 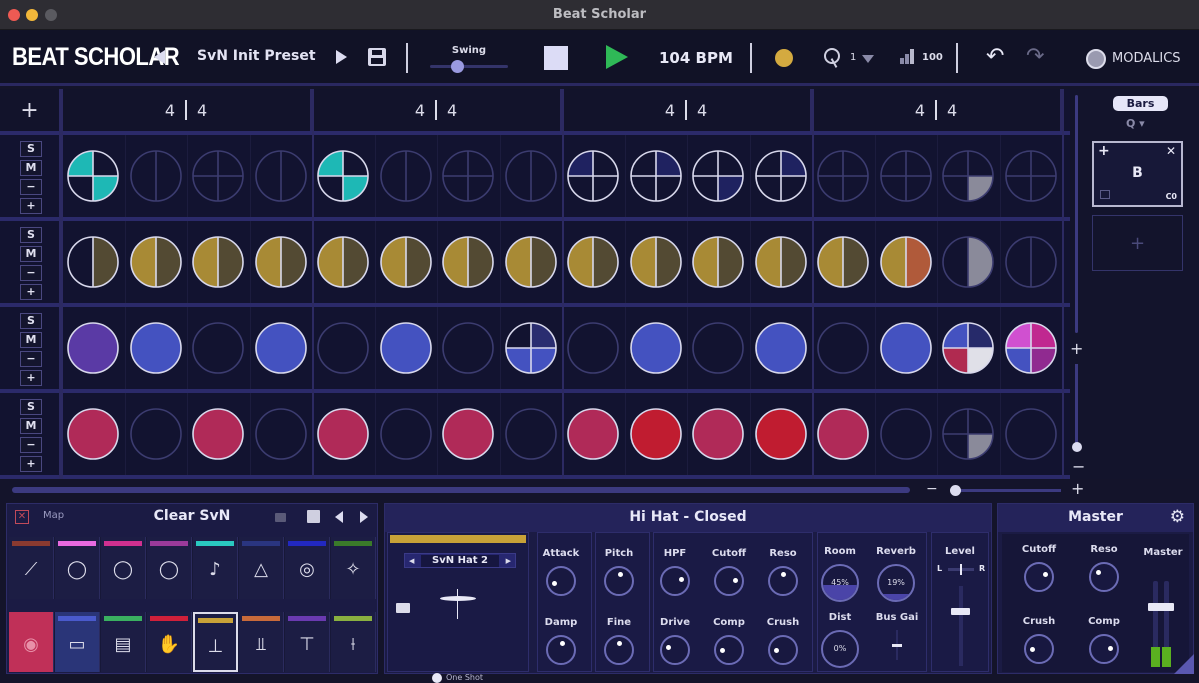 I want to click on knob-hpf, so click(x=675, y=581).